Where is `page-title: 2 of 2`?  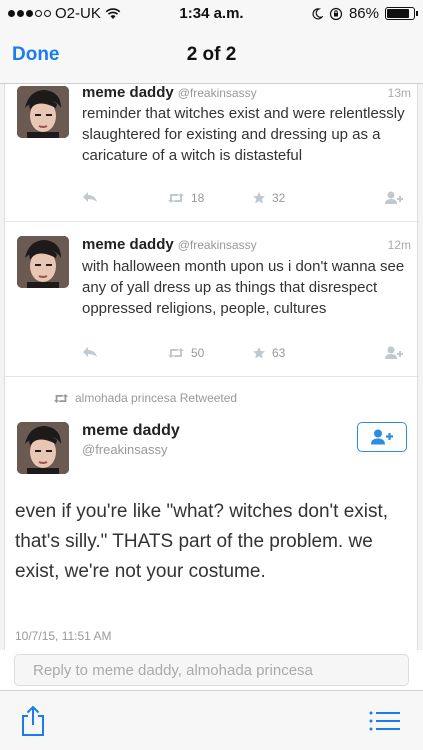
page-title: 2 of 2 is located at coordinates (211, 54).